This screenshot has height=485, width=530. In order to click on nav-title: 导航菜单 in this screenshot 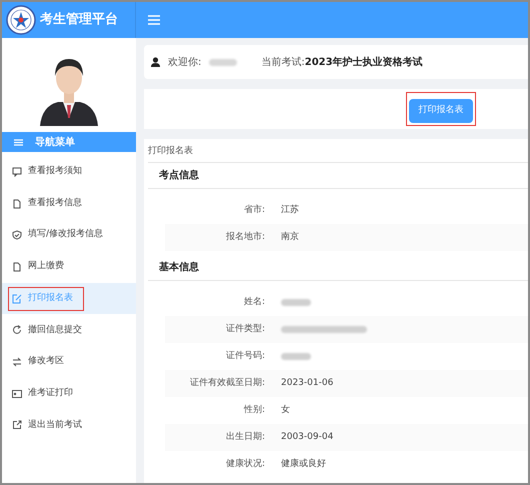, I will do `click(55, 142)`.